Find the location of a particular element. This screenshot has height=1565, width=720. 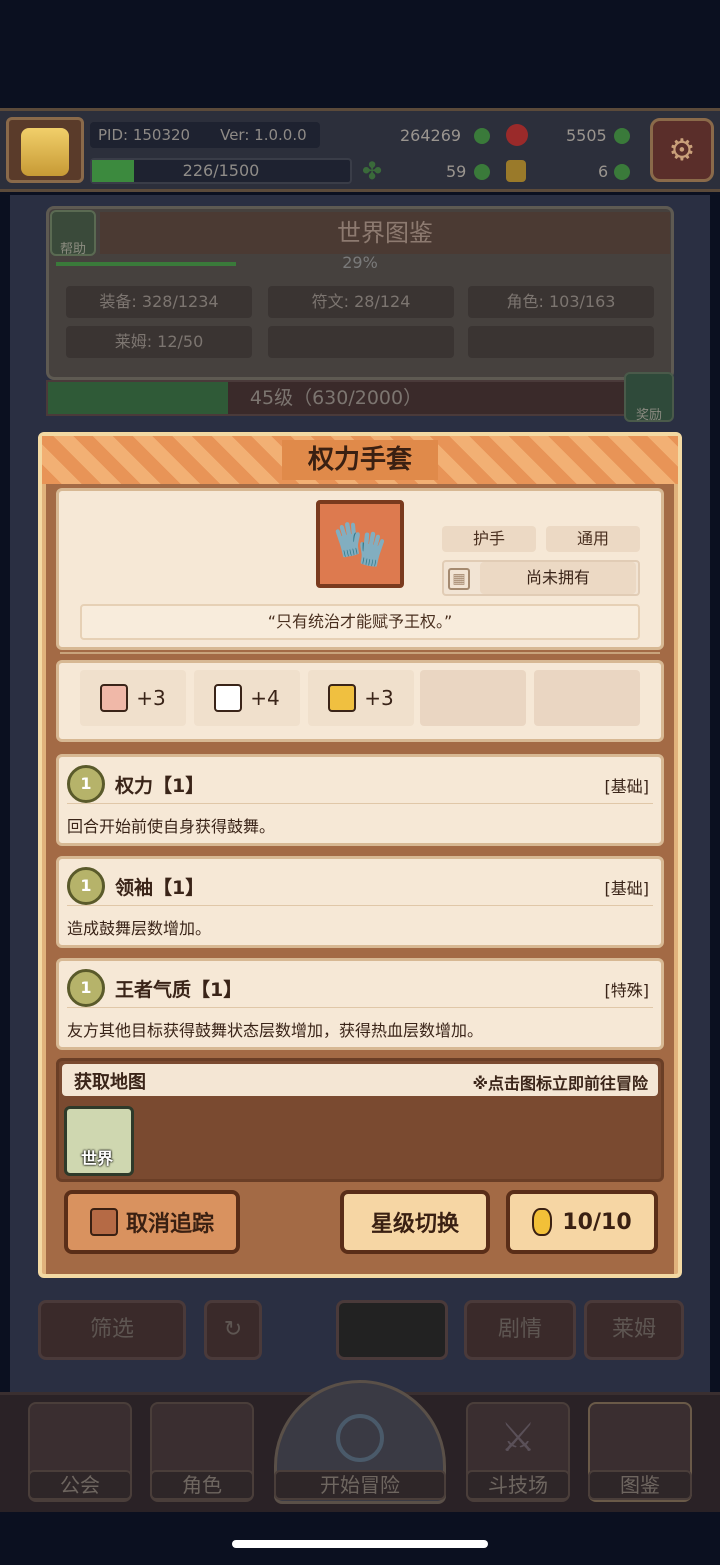

add-gem-icon is located at coordinates (622, 136).